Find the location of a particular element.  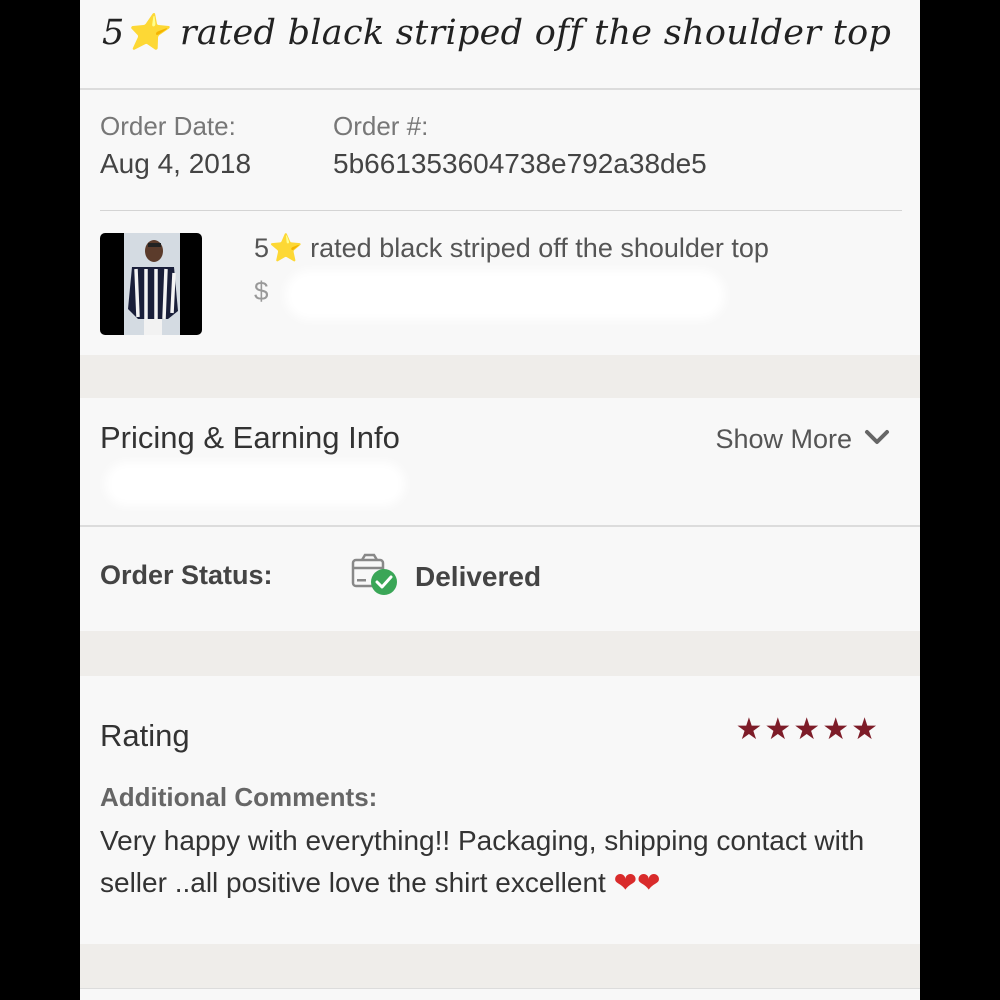

product-price: $ is located at coordinates (261, 291).